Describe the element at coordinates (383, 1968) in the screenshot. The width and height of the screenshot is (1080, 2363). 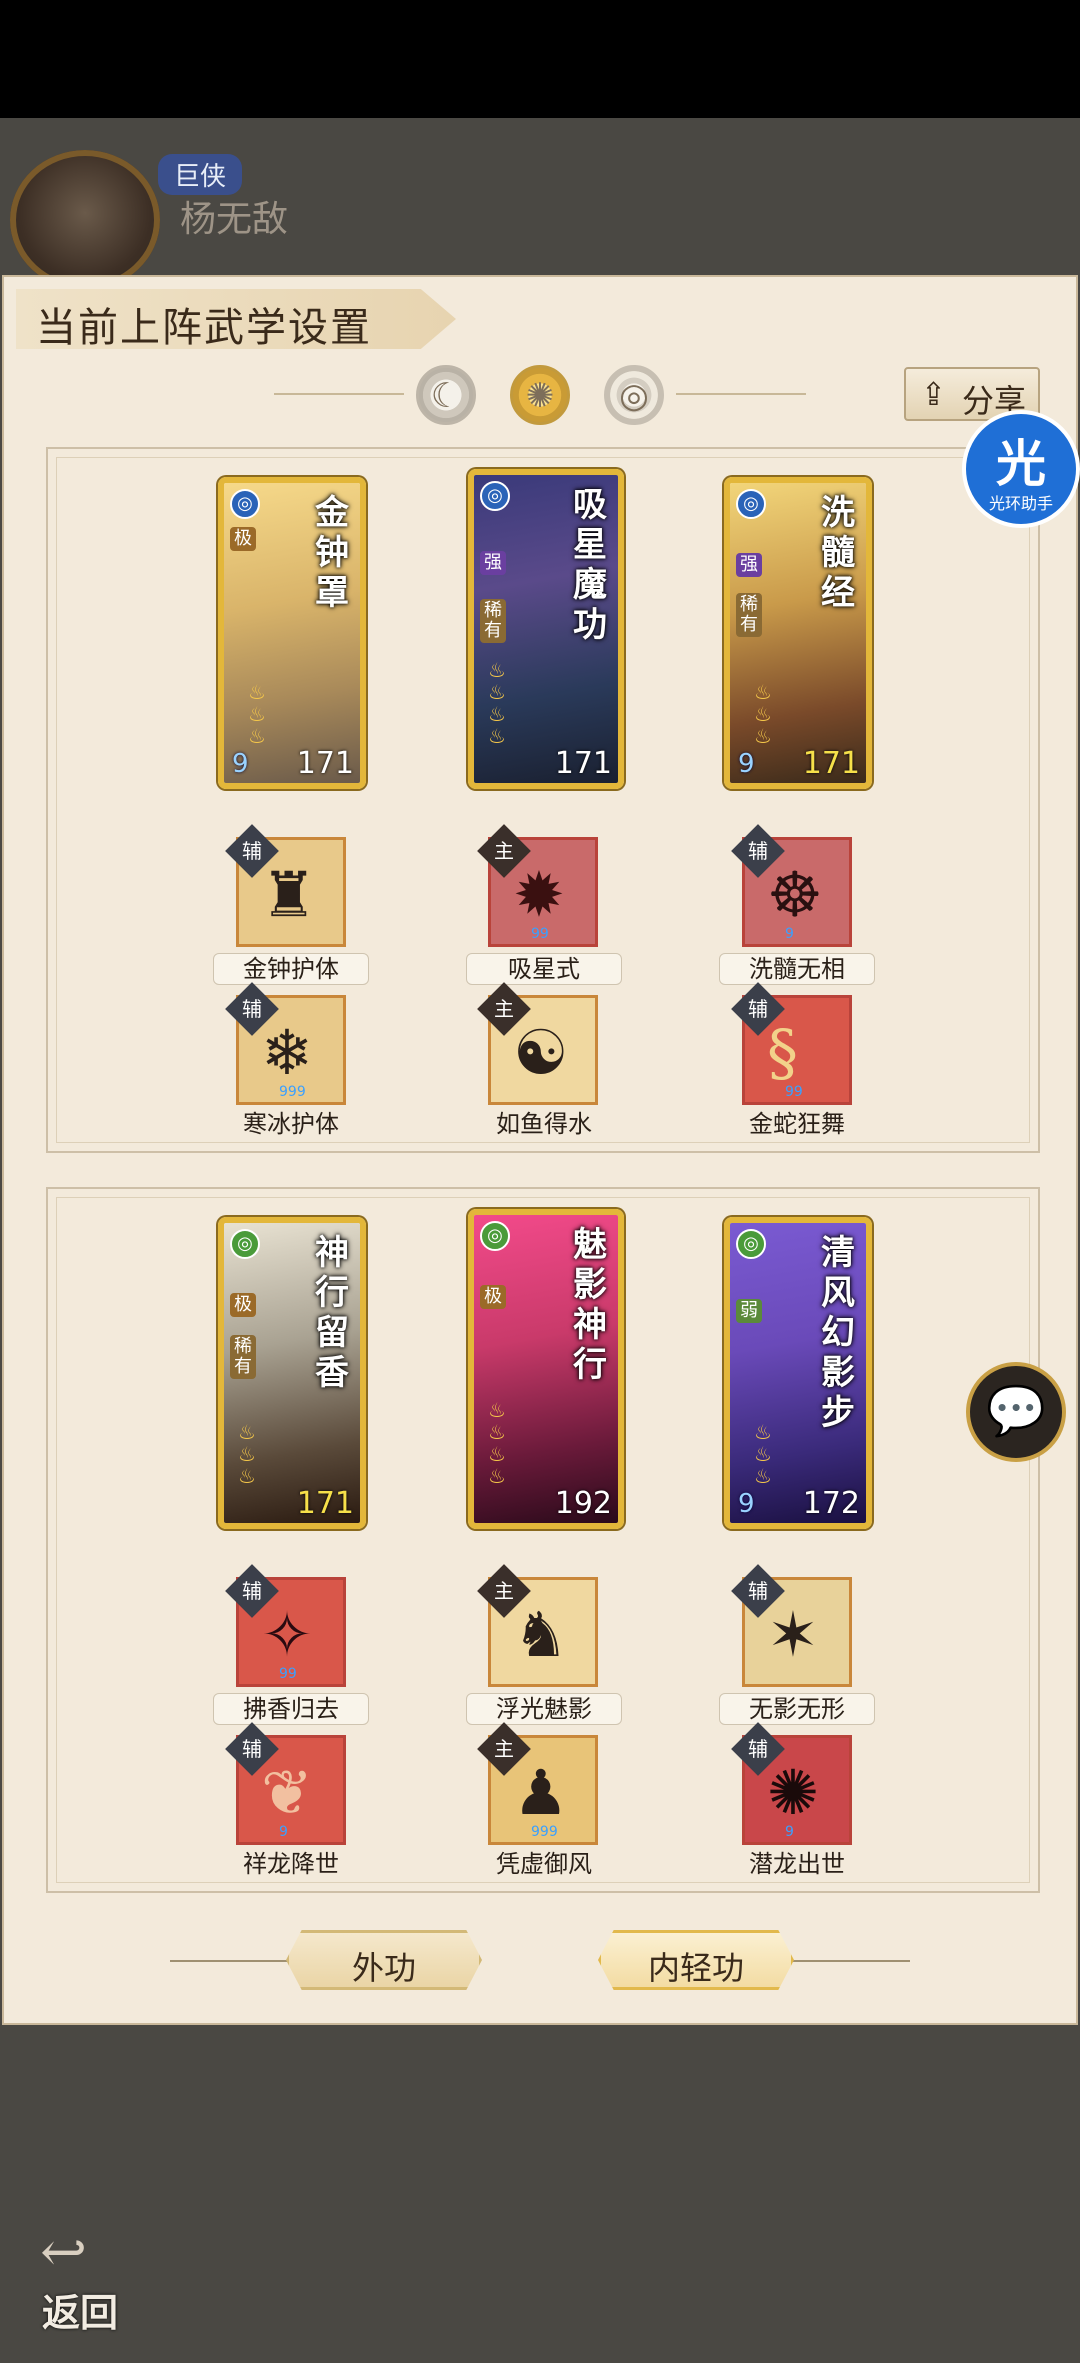
I see `tab-outer-arts-label: 外功` at that location.